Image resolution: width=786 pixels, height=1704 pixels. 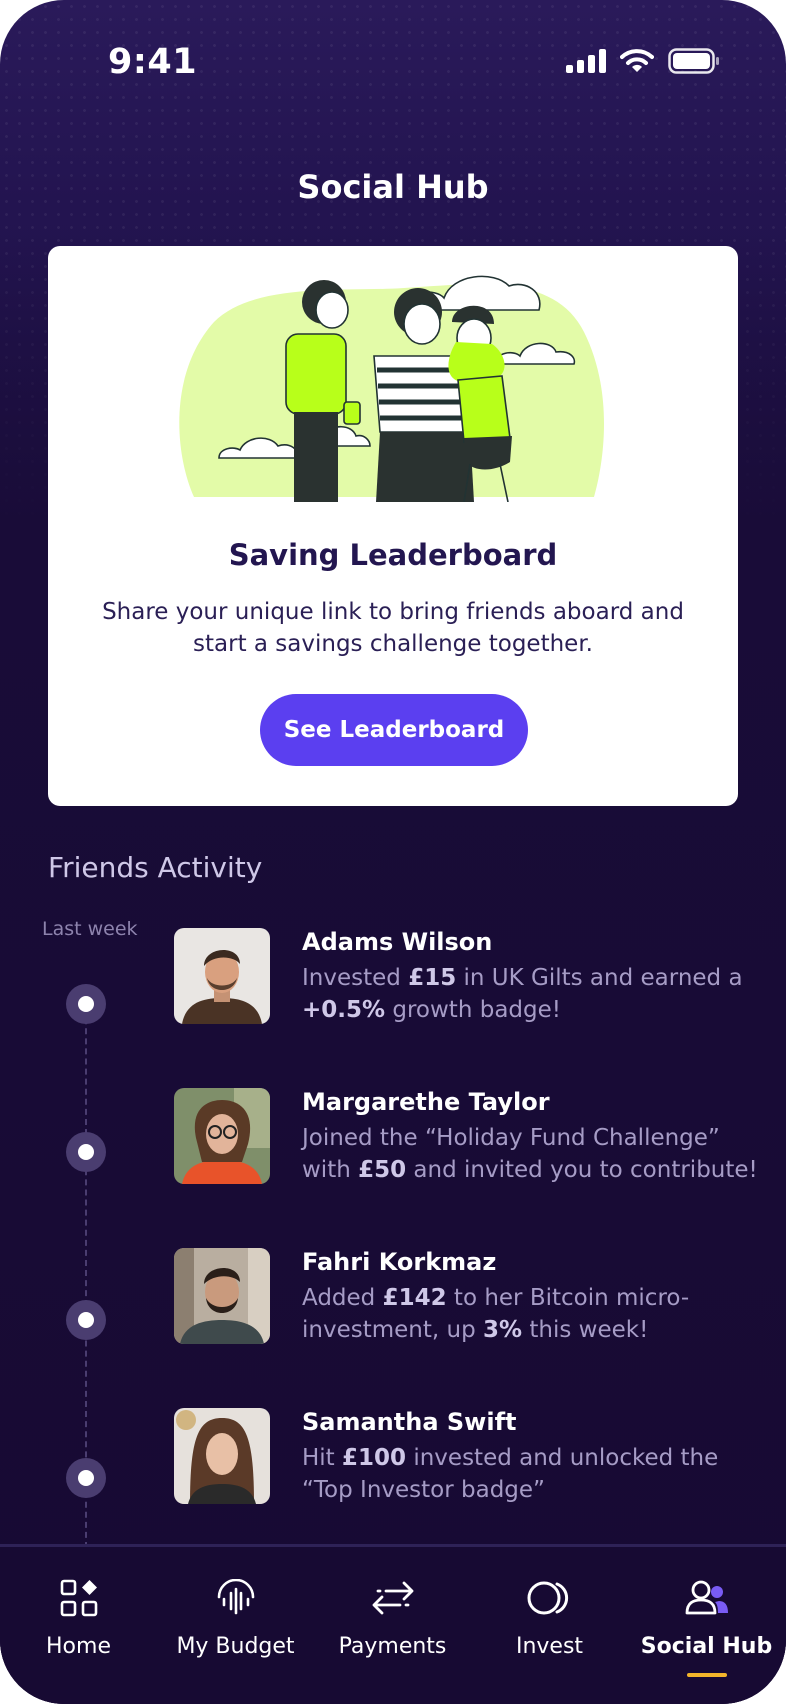 I want to click on nav-item-invest: Invest, so click(x=549, y=1625).